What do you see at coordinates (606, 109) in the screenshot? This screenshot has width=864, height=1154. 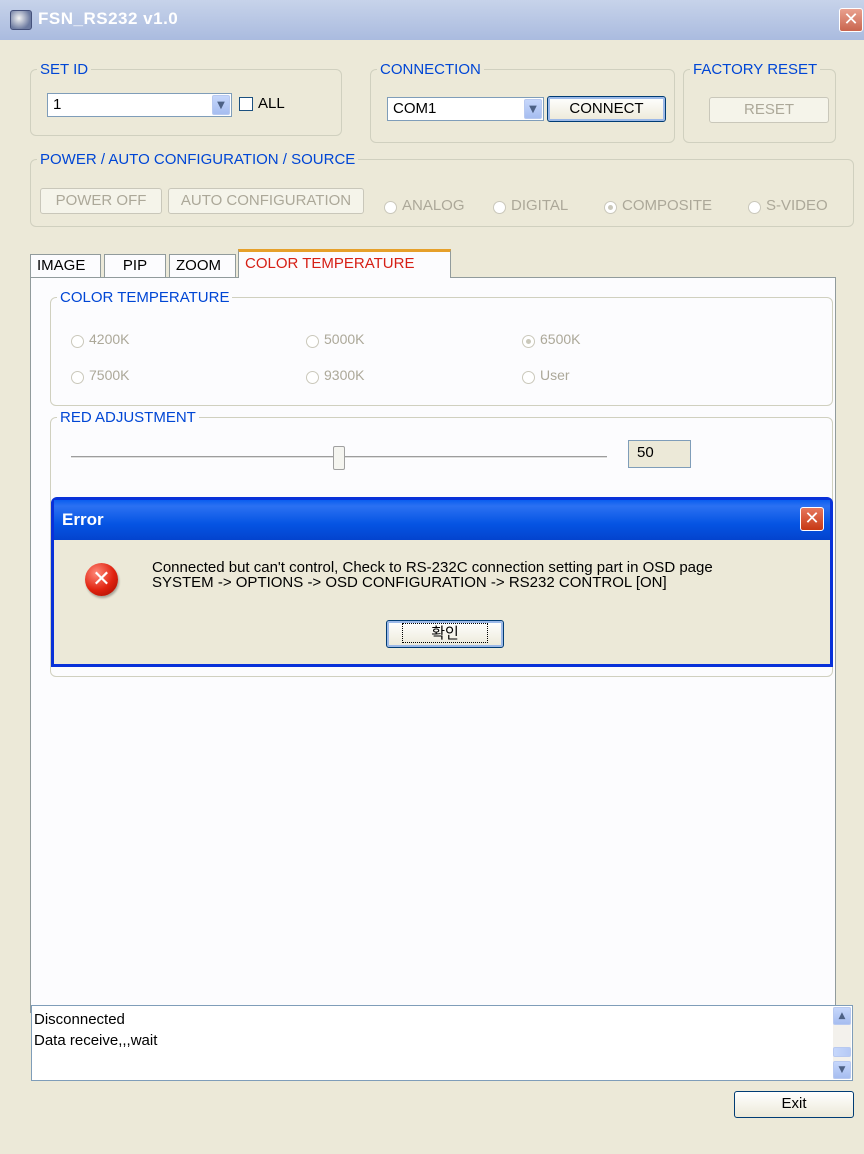 I see `connect-button: CONNECT` at bounding box center [606, 109].